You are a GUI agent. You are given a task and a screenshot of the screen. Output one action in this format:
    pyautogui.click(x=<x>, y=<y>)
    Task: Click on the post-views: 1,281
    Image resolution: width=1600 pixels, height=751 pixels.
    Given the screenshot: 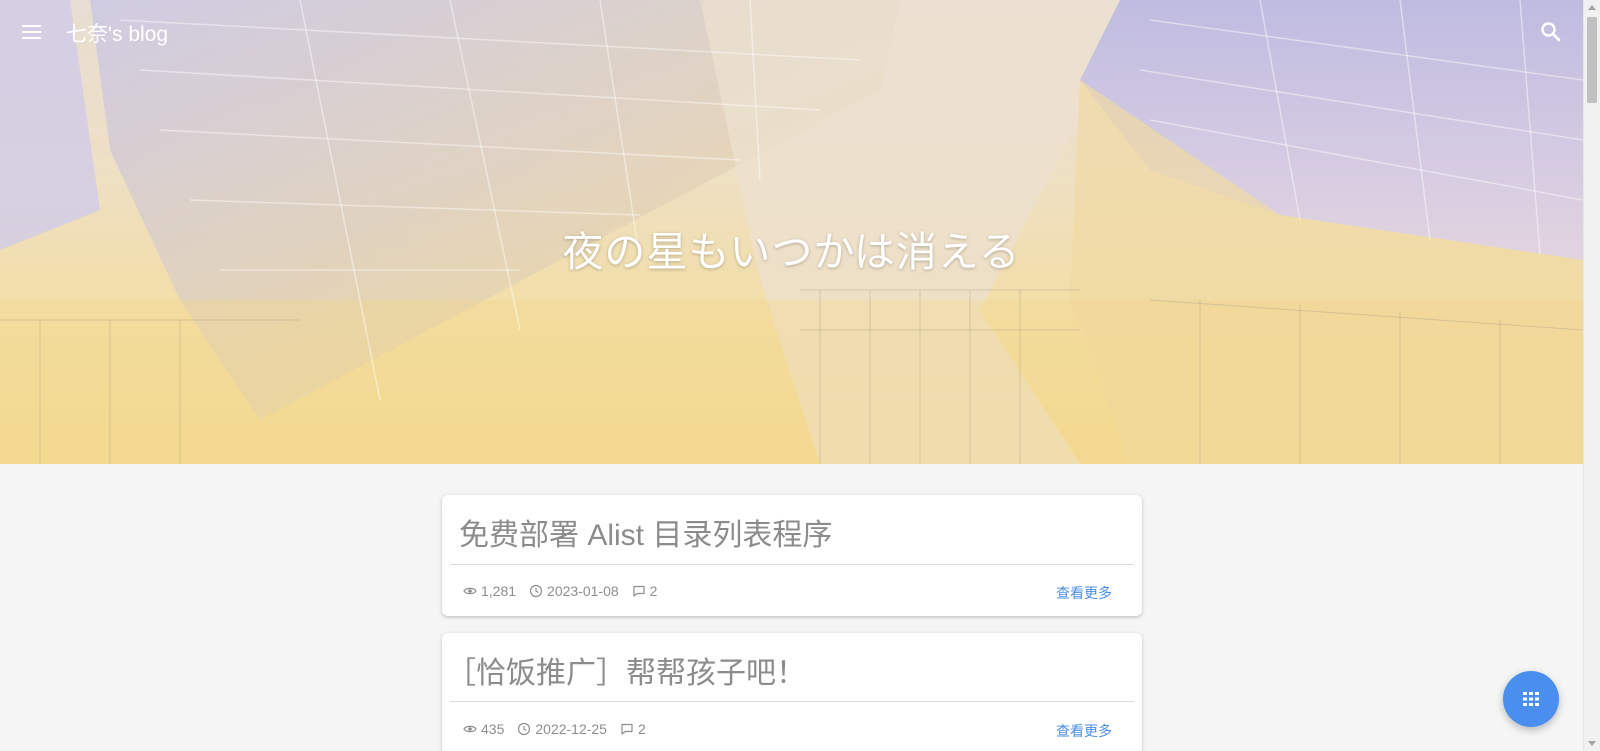 What is the action you would take?
    pyautogui.click(x=489, y=591)
    